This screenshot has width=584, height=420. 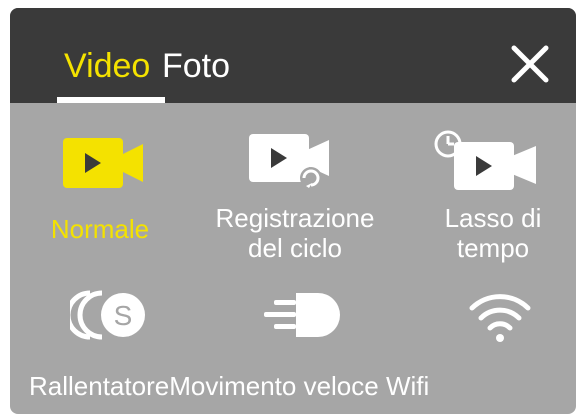 I want to click on mode-movimento-veloce, so click(x=305, y=315).